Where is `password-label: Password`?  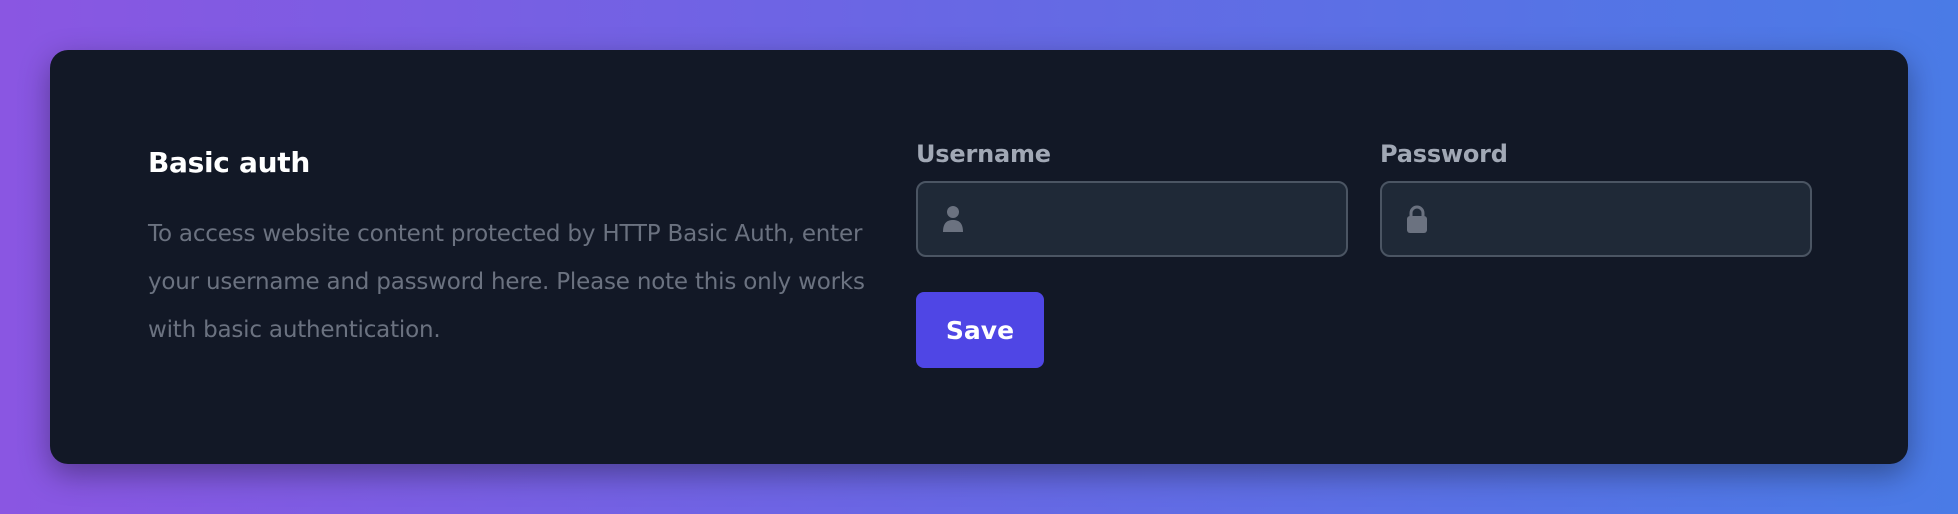 password-label: Password is located at coordinates (1444, 154).